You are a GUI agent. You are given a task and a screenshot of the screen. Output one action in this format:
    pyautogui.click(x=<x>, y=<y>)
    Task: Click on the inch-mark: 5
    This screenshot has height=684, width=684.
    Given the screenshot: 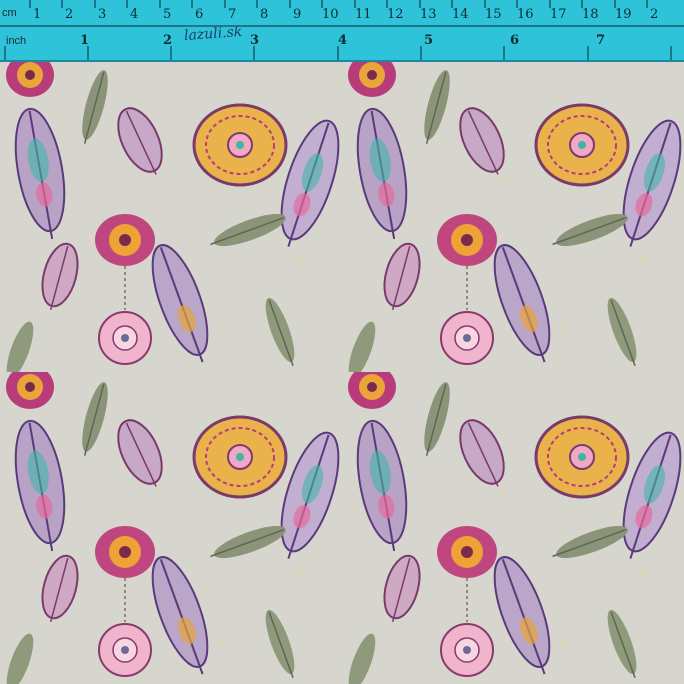 What is the action you would take?
    pyautogui.click(x=429, y=40)
    